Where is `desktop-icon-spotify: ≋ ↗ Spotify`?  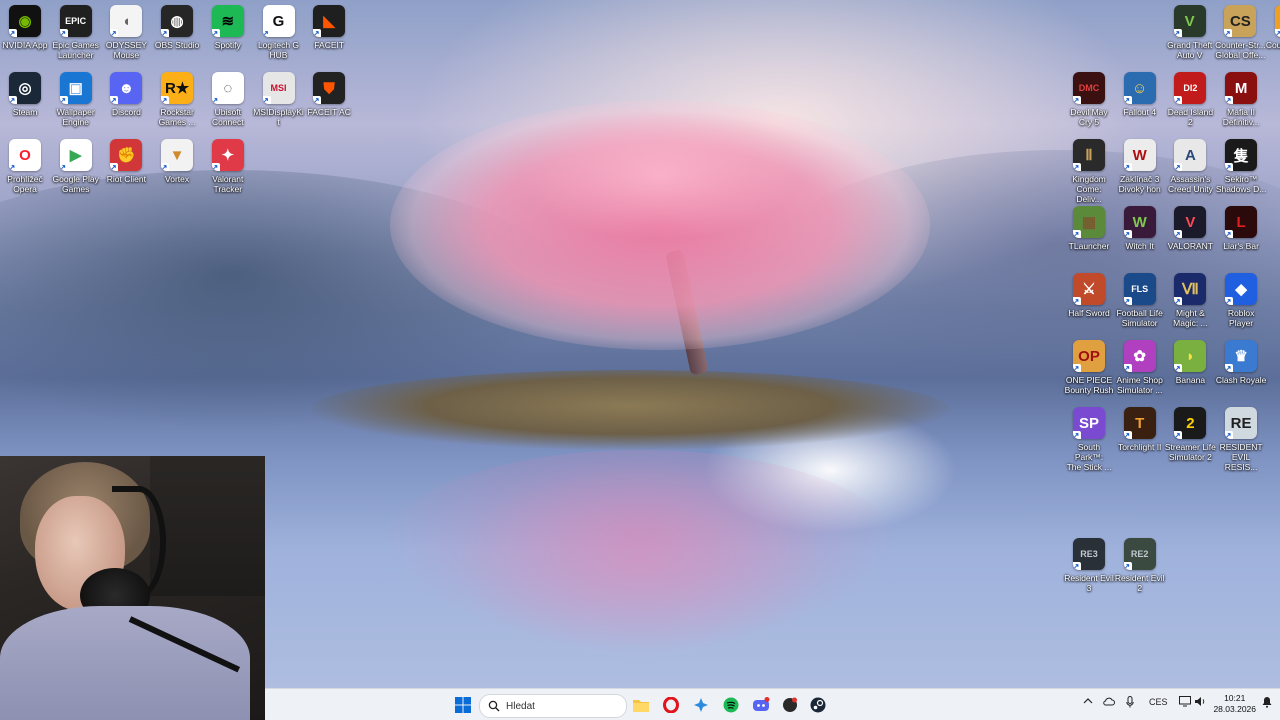 desktop-icon-spotify: ≋ ↗ Spotify is located at coordinates (228, 27).